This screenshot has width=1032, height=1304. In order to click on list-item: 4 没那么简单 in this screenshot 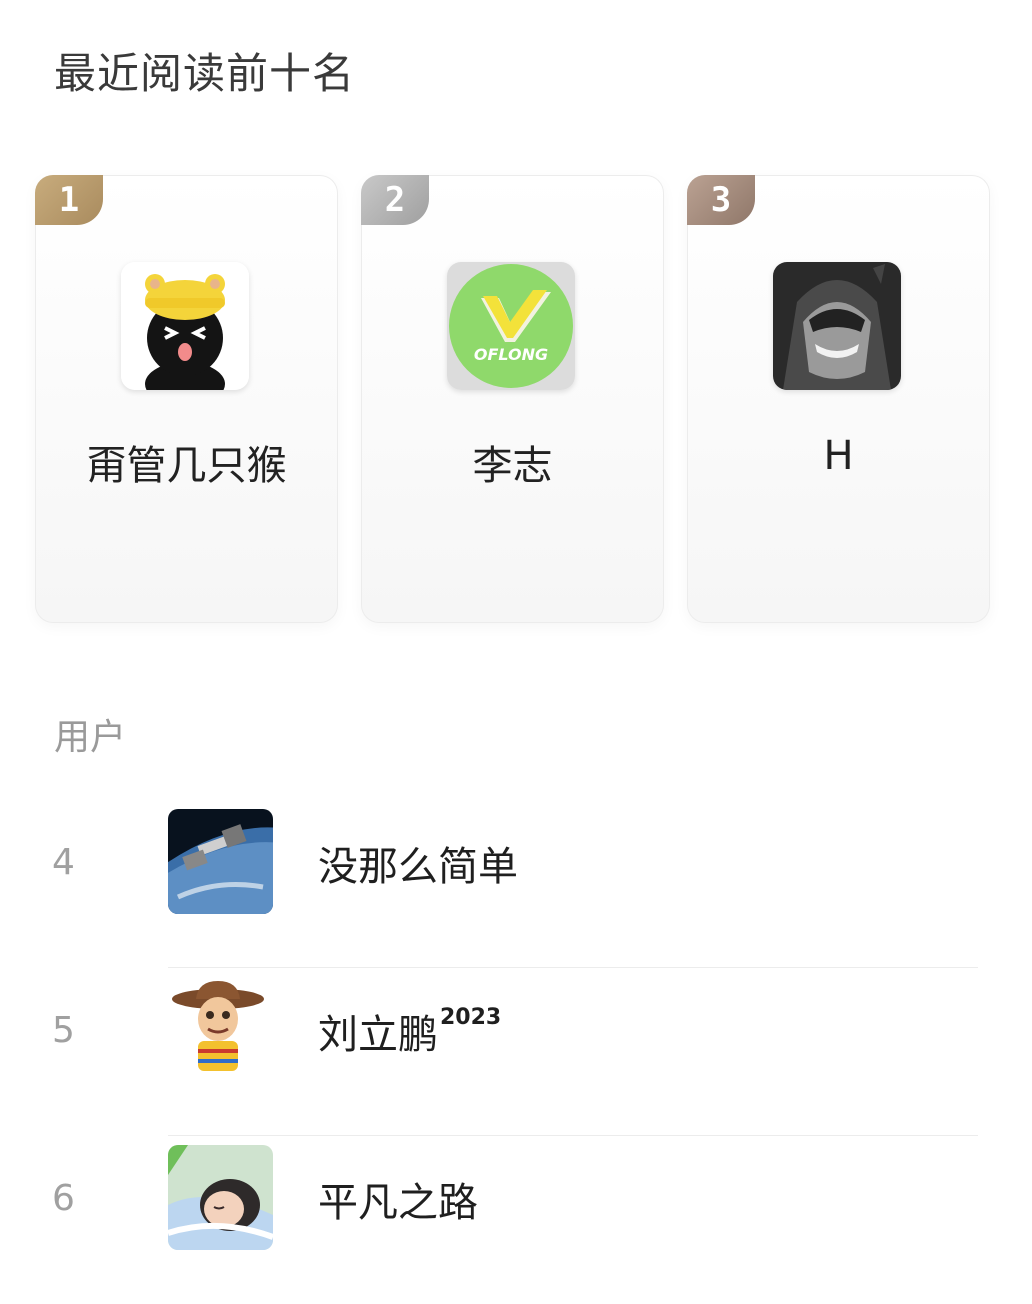, I will do `click(516, 884)`.